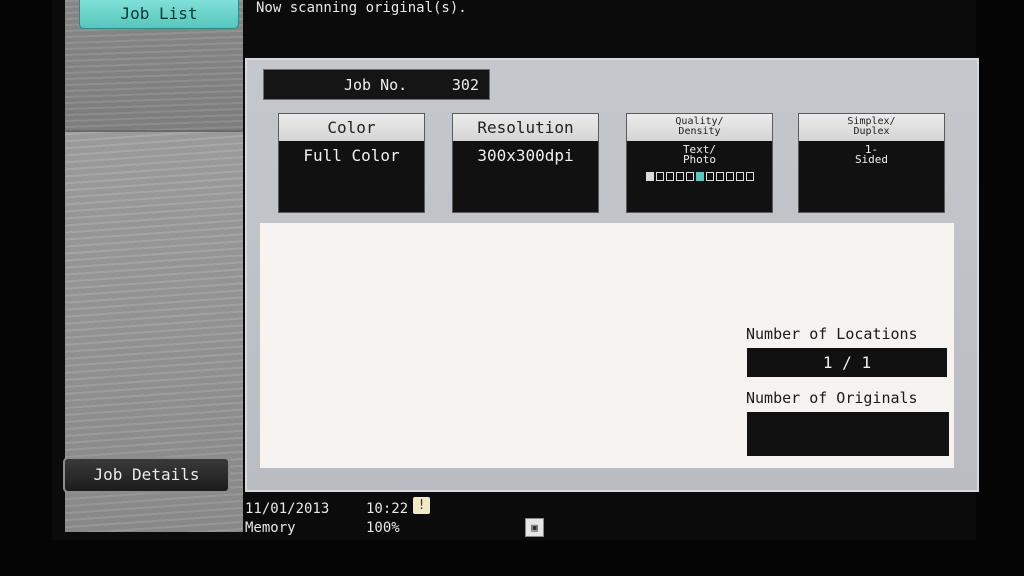 The width and height of the screenshot is (1024, 576). Describe the element at coordinates (465, 85) in the screenshot. I see `job-number-value: 302` at that location.